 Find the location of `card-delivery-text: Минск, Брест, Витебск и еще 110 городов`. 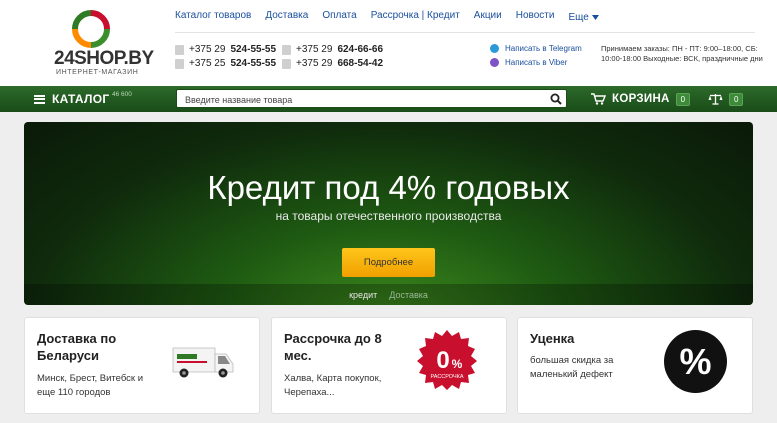

card-delivery-text: Минск, Брест, Витебск и еще 110 городов is located at coordinates (90, 385).